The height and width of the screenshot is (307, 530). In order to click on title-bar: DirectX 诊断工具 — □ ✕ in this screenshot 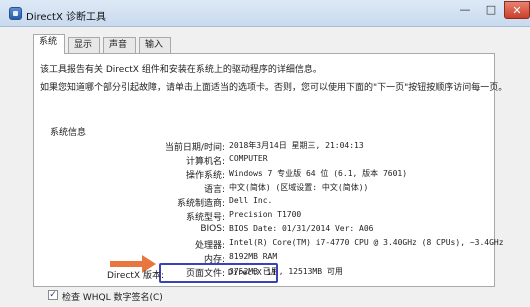, I will do `click(265, 13)`.